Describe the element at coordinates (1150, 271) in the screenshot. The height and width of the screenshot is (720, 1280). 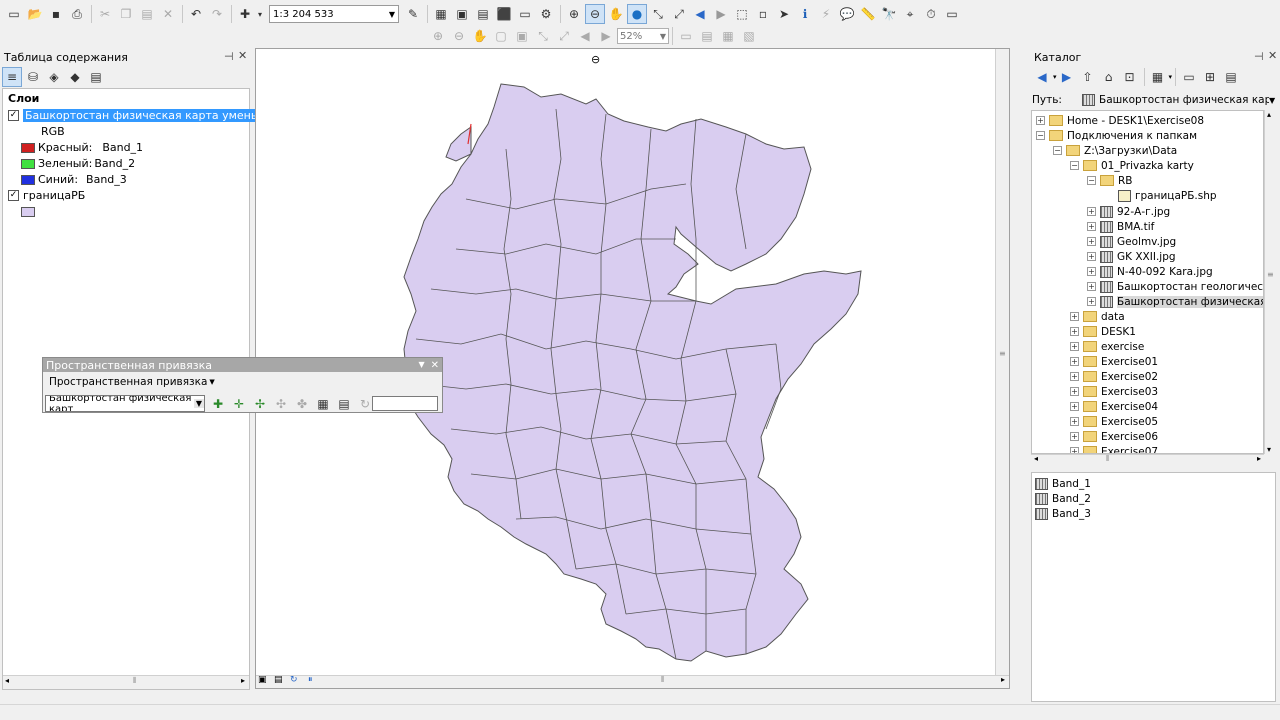
I see `tree-node-file: + N-40-092 Kara.jpg` at that location.